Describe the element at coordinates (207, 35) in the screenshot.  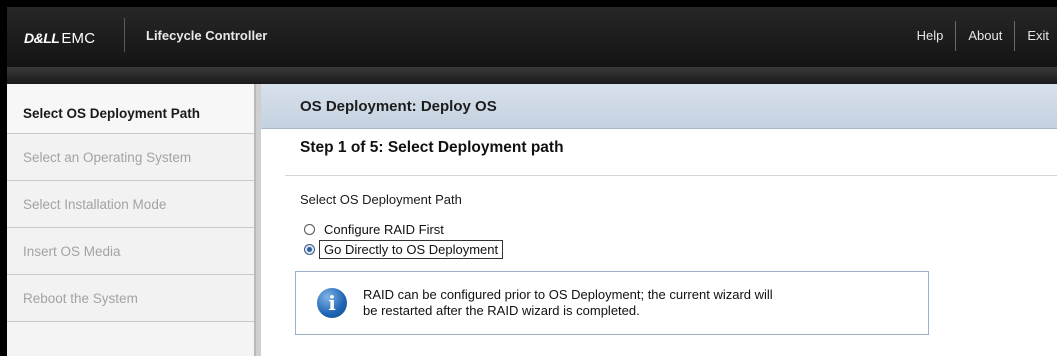
I see `app-title: Lifecycle Controller` at that location.